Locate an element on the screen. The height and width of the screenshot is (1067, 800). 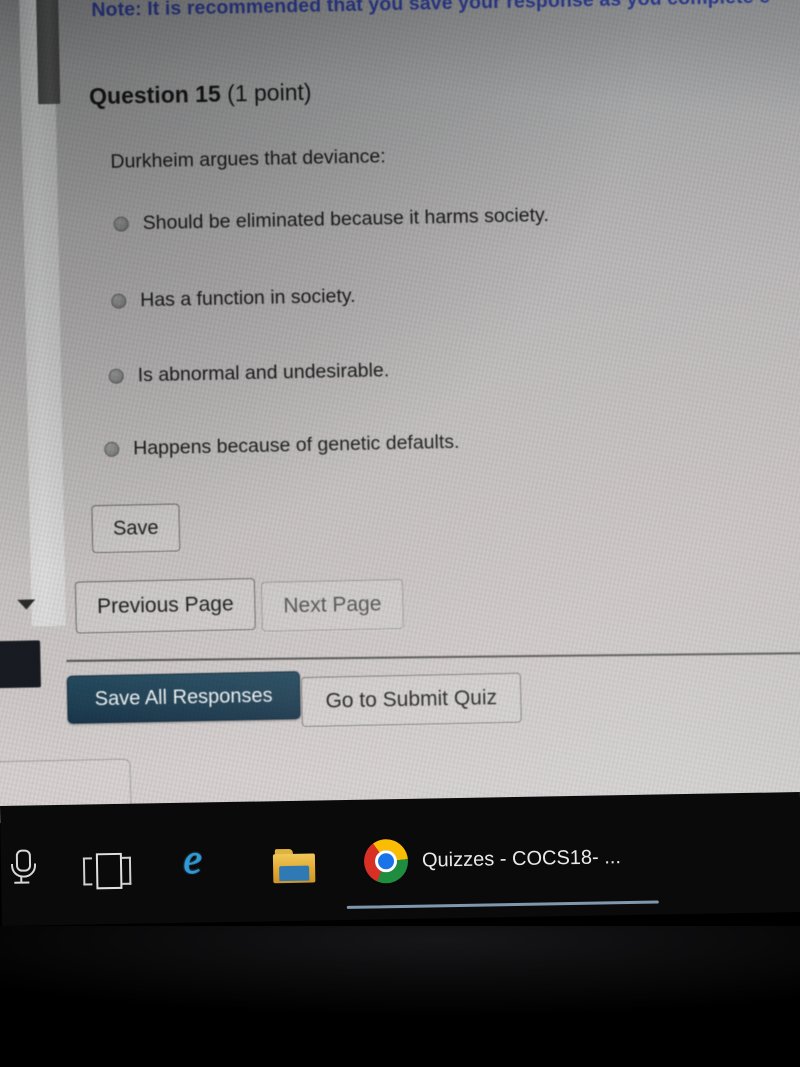
window-edge-dark-block is located at coordinates (20, 664).